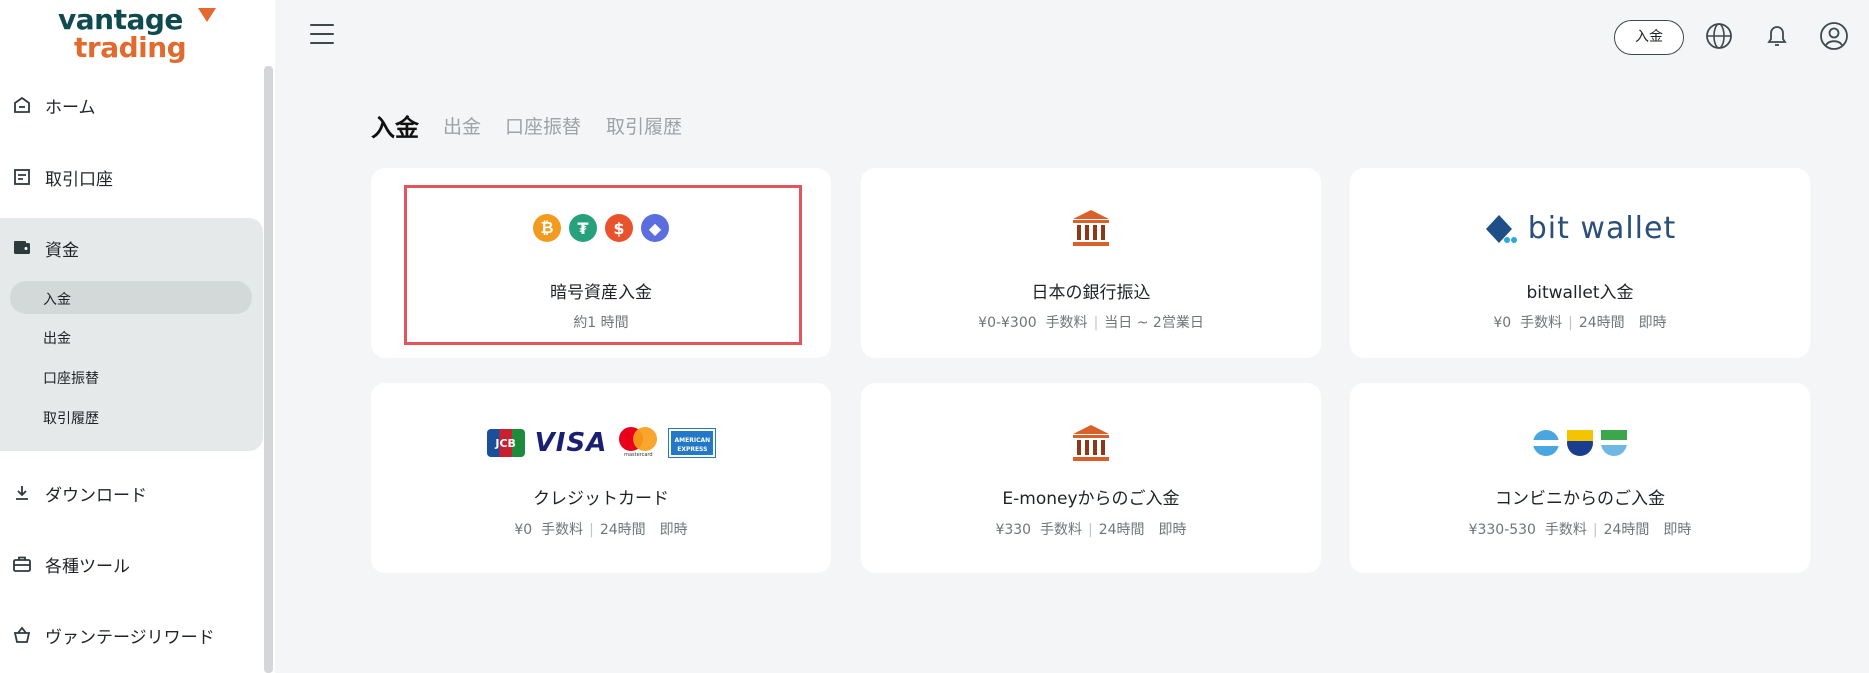 This screenshot has height=673, width=1869. Describe the element at coordinates (505, 443) in the screenshot. I see `jcb-icon: JCB` at that location.